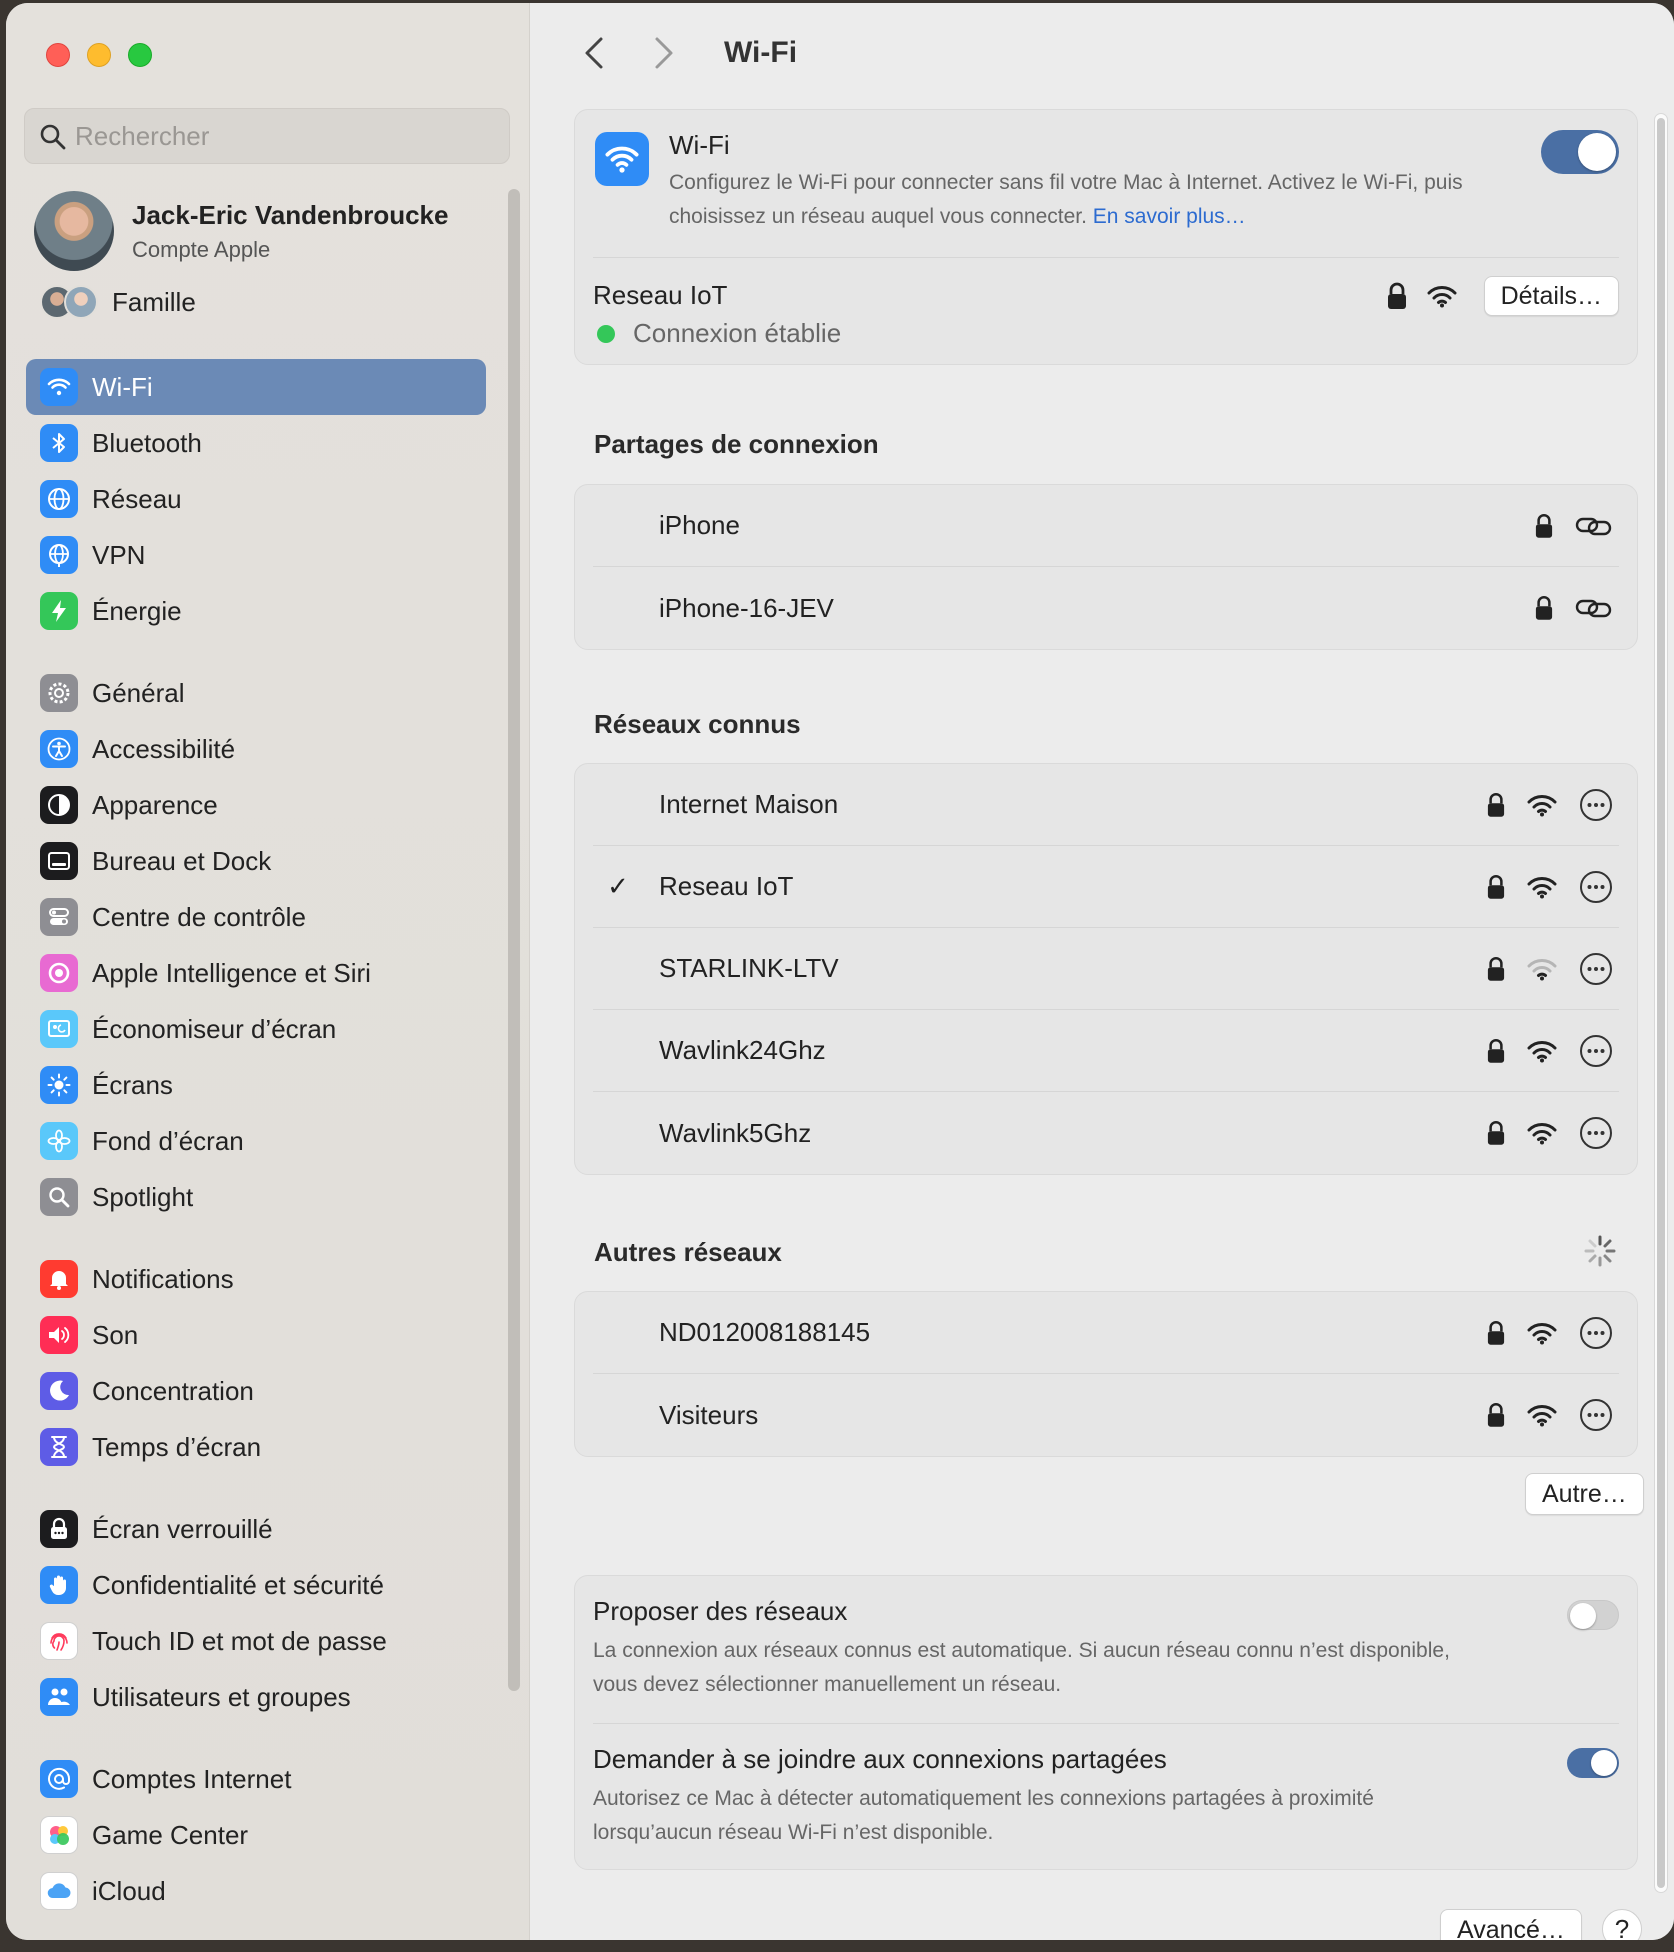 The width and height of the screenshot is (1674, 1952). Describe the element at coordinates (256, 1779) in the screenshot. I see `sidebar-item-comptes-internet: Comptes Internet` at that location.